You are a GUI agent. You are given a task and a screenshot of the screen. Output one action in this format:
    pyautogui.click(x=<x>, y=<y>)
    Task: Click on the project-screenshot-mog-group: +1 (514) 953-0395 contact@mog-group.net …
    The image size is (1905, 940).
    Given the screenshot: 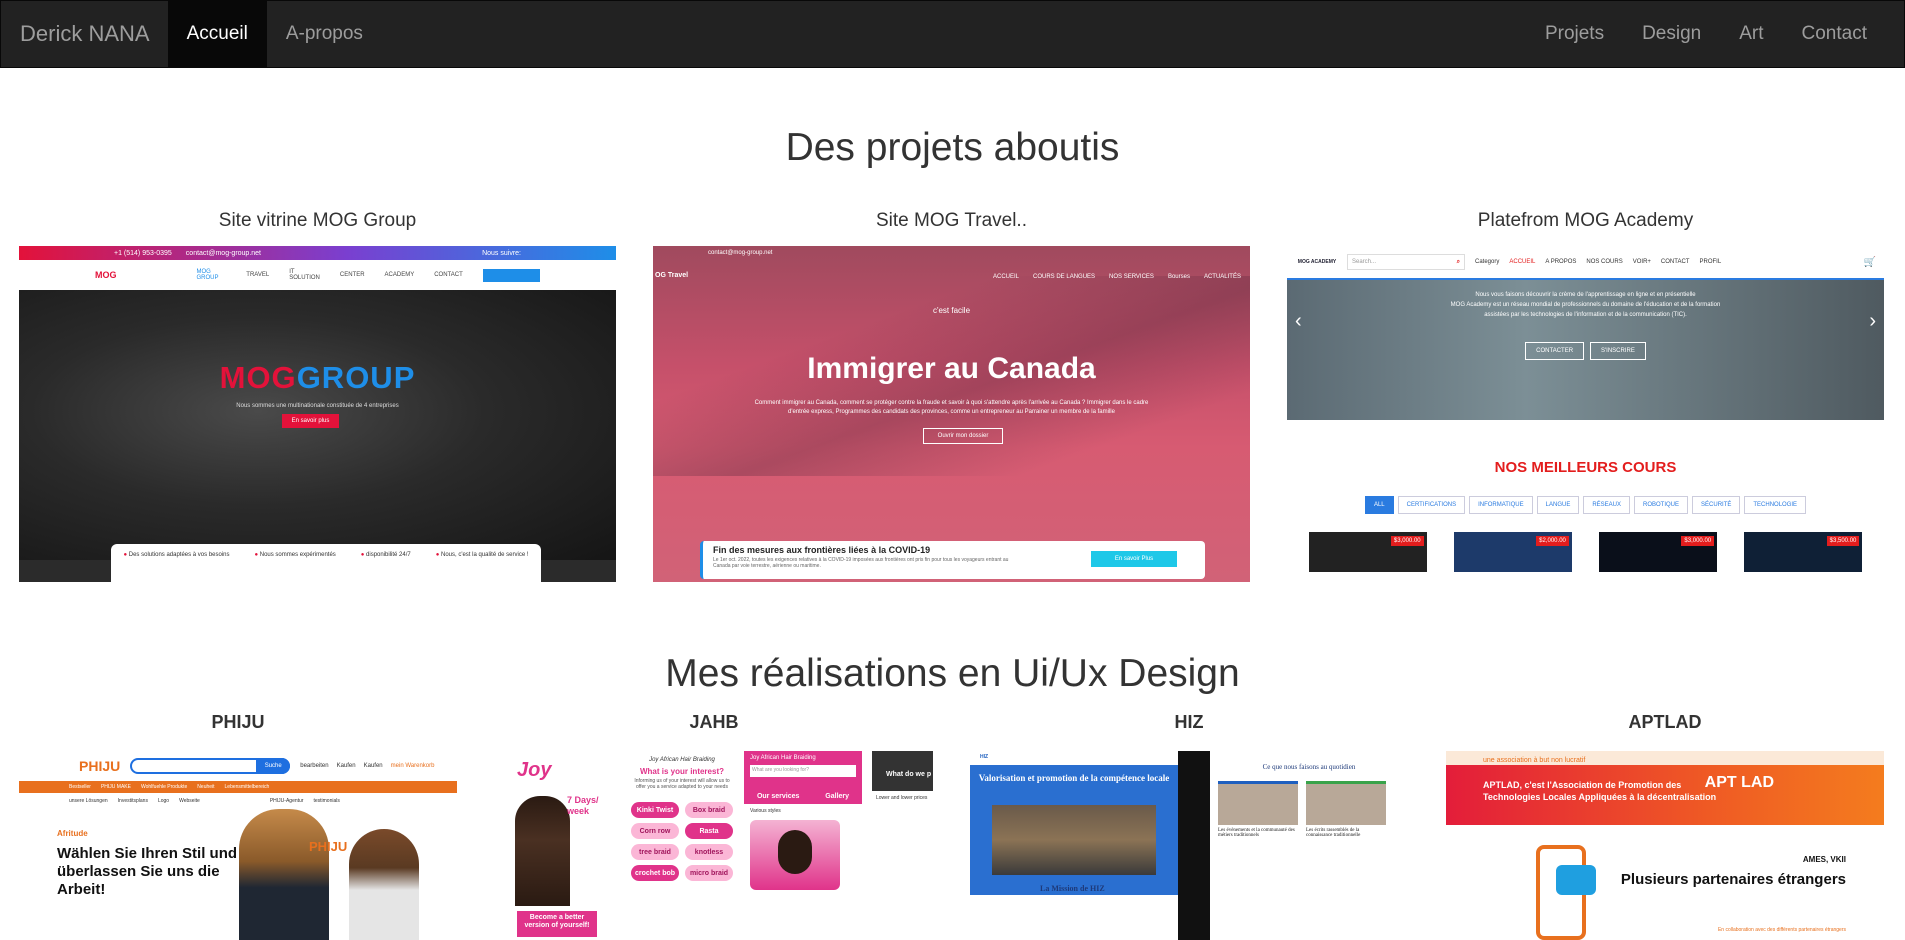 What is the action you would take?
    pyautogui.click(x=317, y=414)
    